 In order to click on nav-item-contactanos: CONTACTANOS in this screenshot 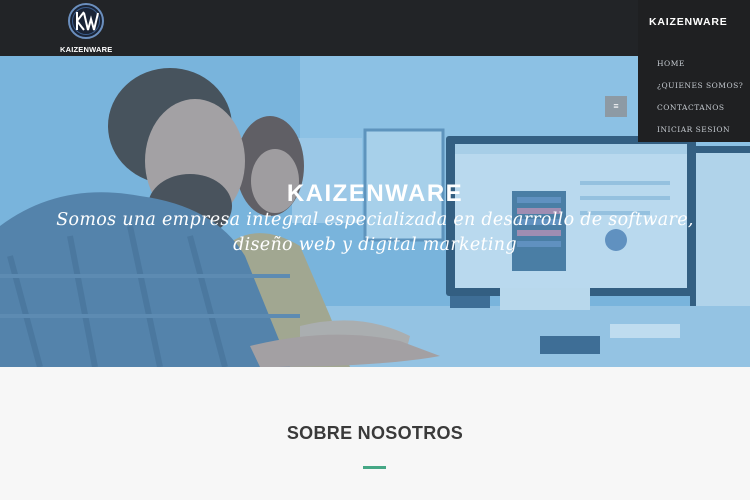, I will do `click(700, 114)`.